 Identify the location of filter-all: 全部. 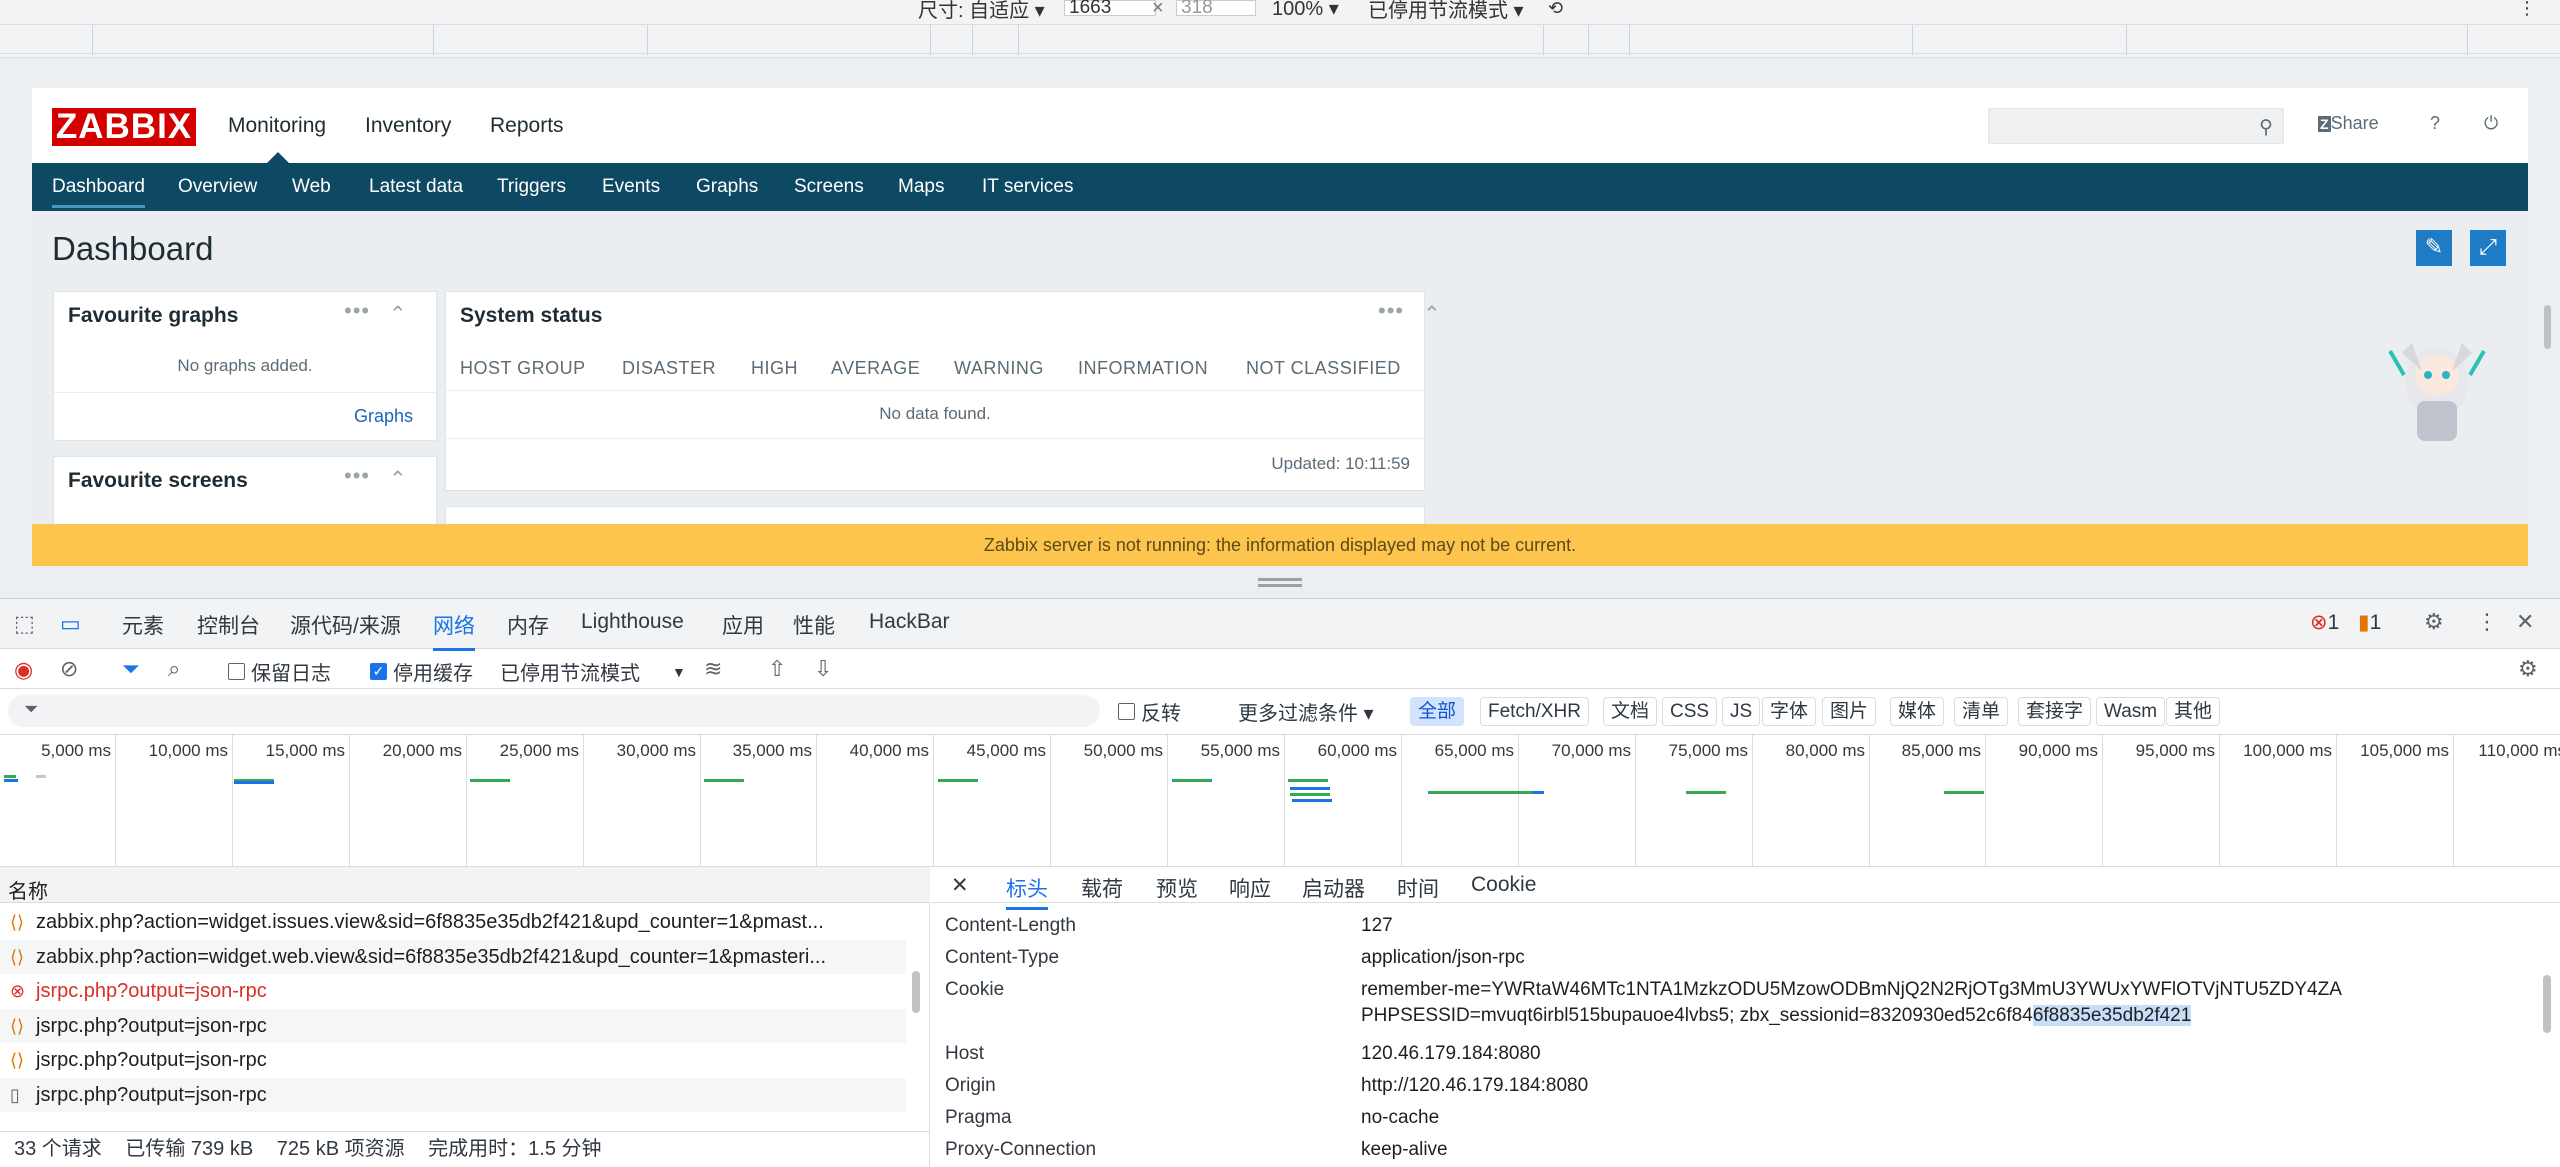
(1437, 711).